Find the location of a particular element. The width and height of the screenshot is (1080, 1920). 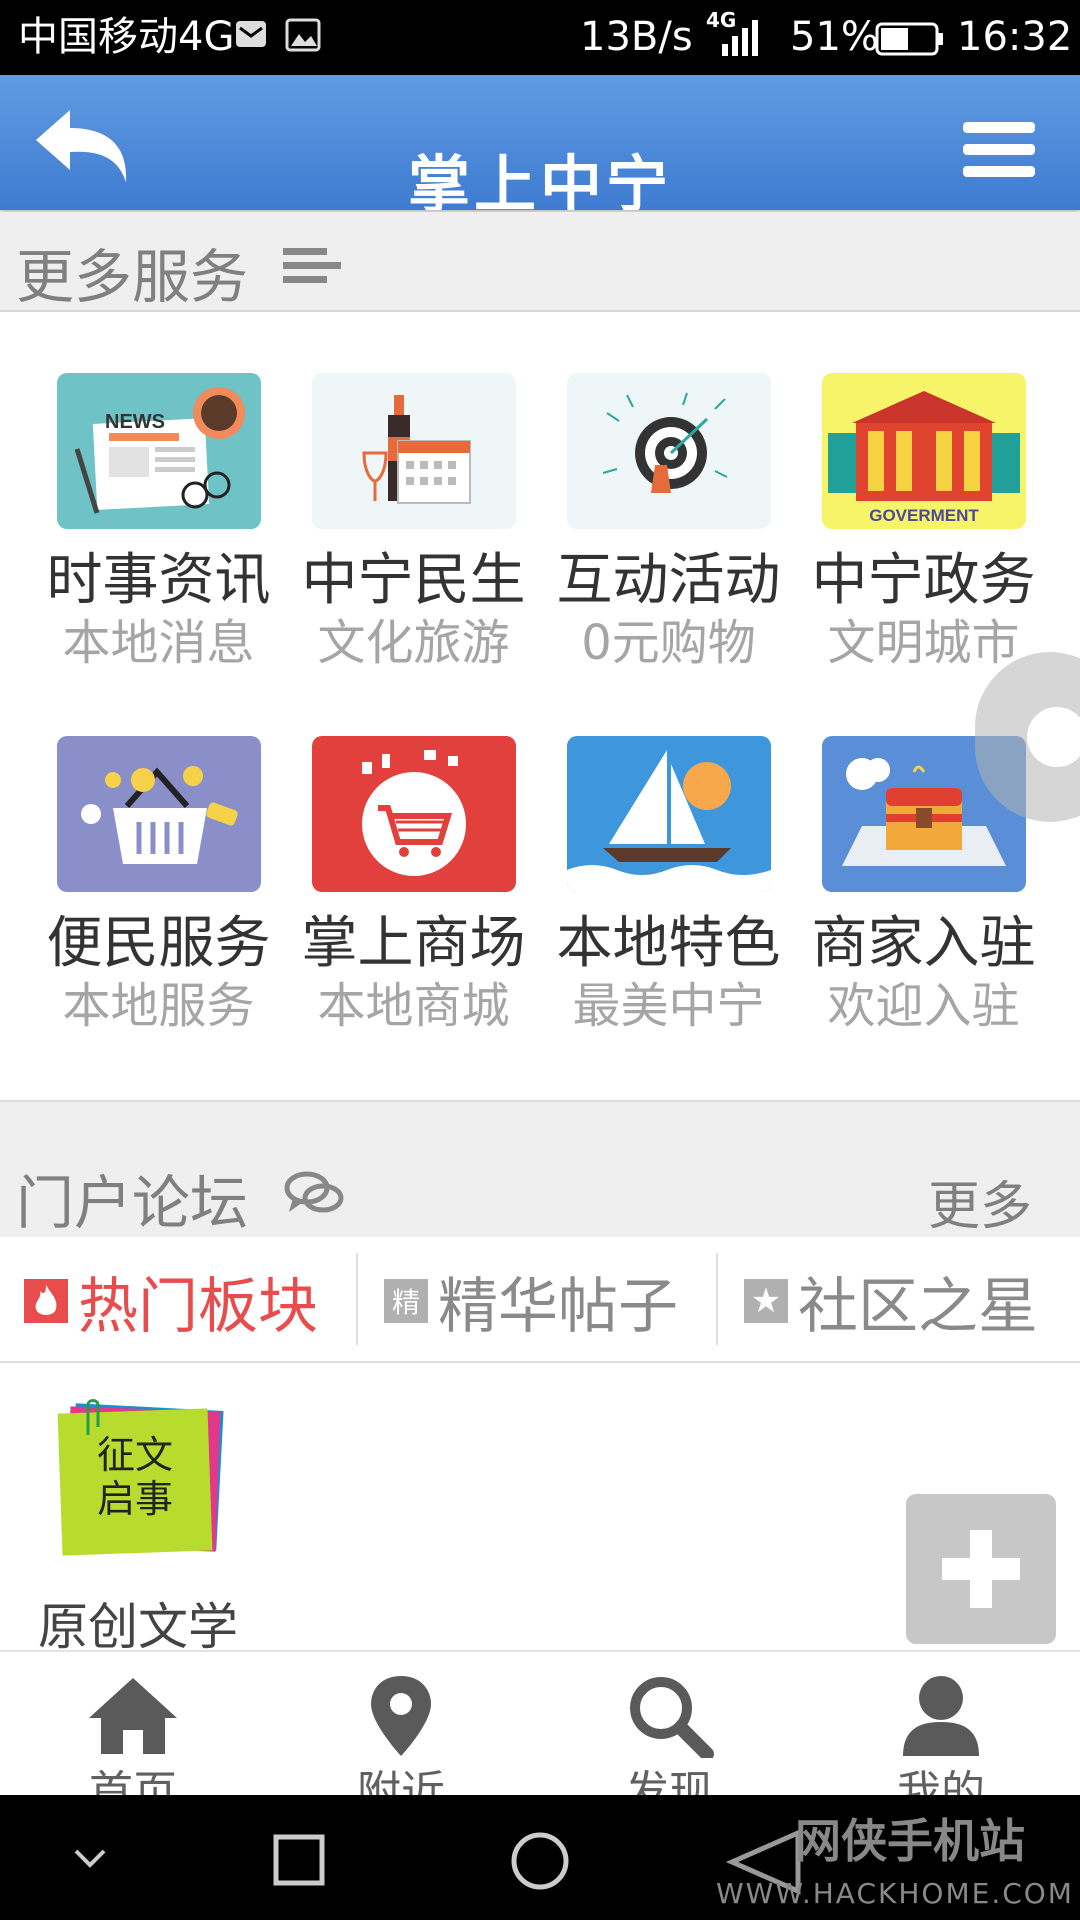

service-item-government: GOVERMENT 中宁政务 文明城市 is located at coordinates (923, 522).